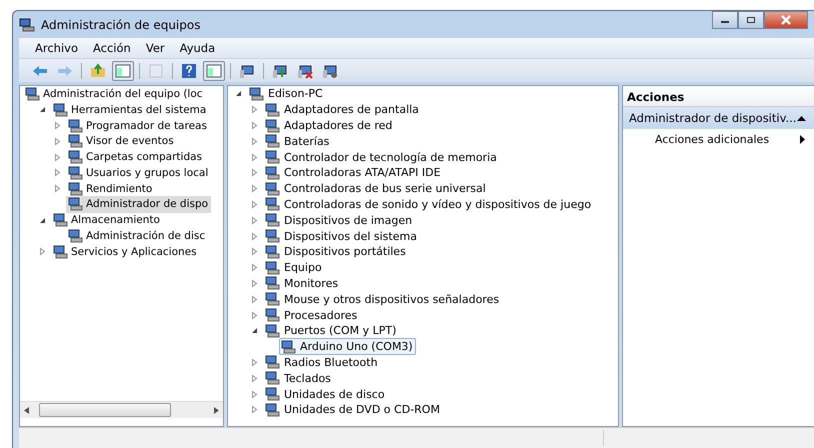  What do you see at coordinates (297, 141) in the screenshot?
I see `device-item: Baterías` at bounding box center [297, 141].